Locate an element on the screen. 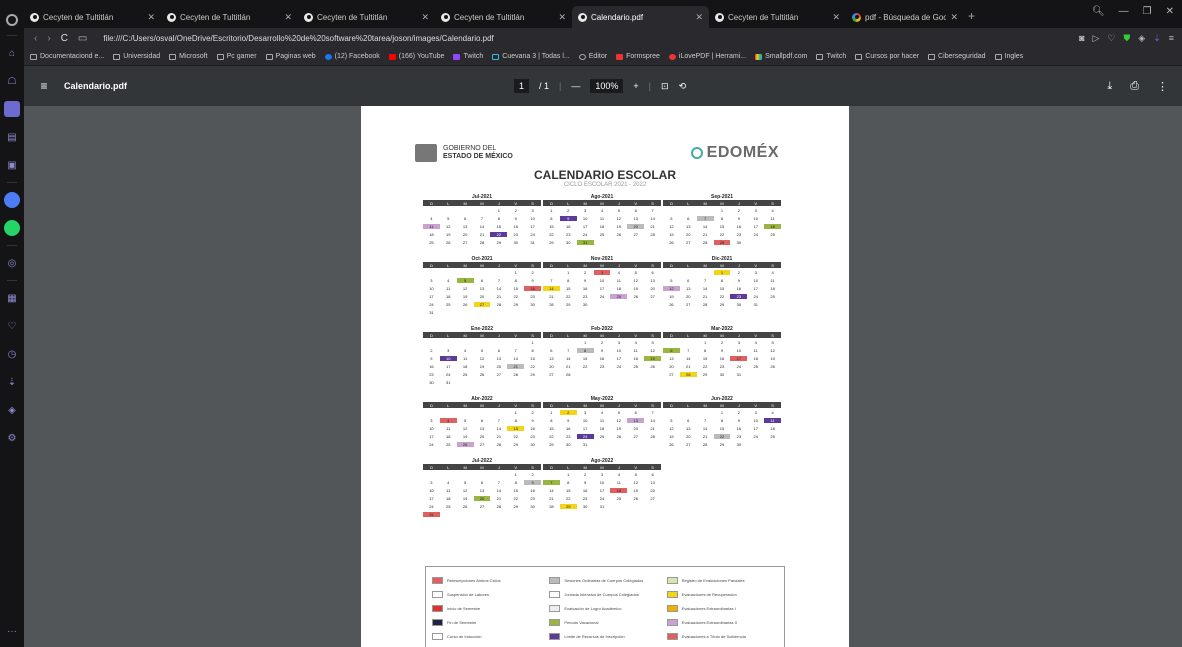 This screenshot has height=647, width=1182. vpn-shield-icon: ⛊ is located at coordinates (1127, 38).